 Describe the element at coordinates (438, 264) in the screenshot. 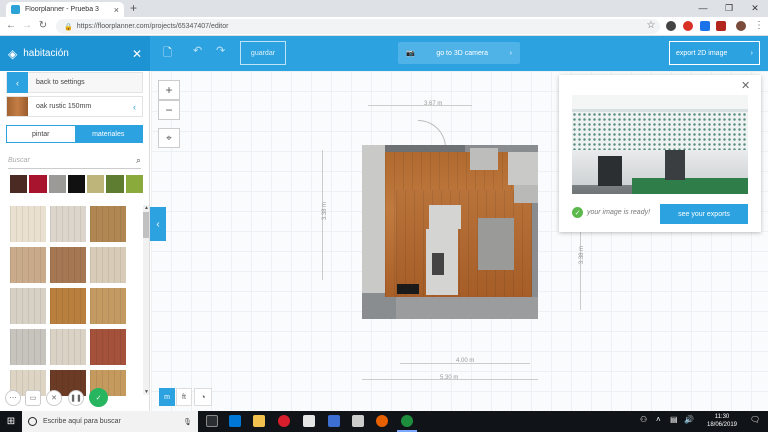

I see `cooktop` at that location.